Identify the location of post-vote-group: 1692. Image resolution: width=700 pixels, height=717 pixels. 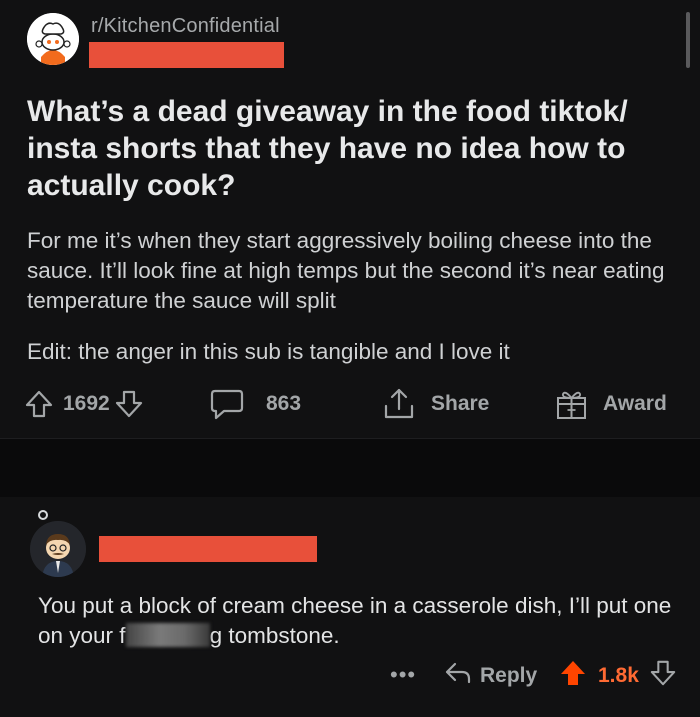
(84, 404).